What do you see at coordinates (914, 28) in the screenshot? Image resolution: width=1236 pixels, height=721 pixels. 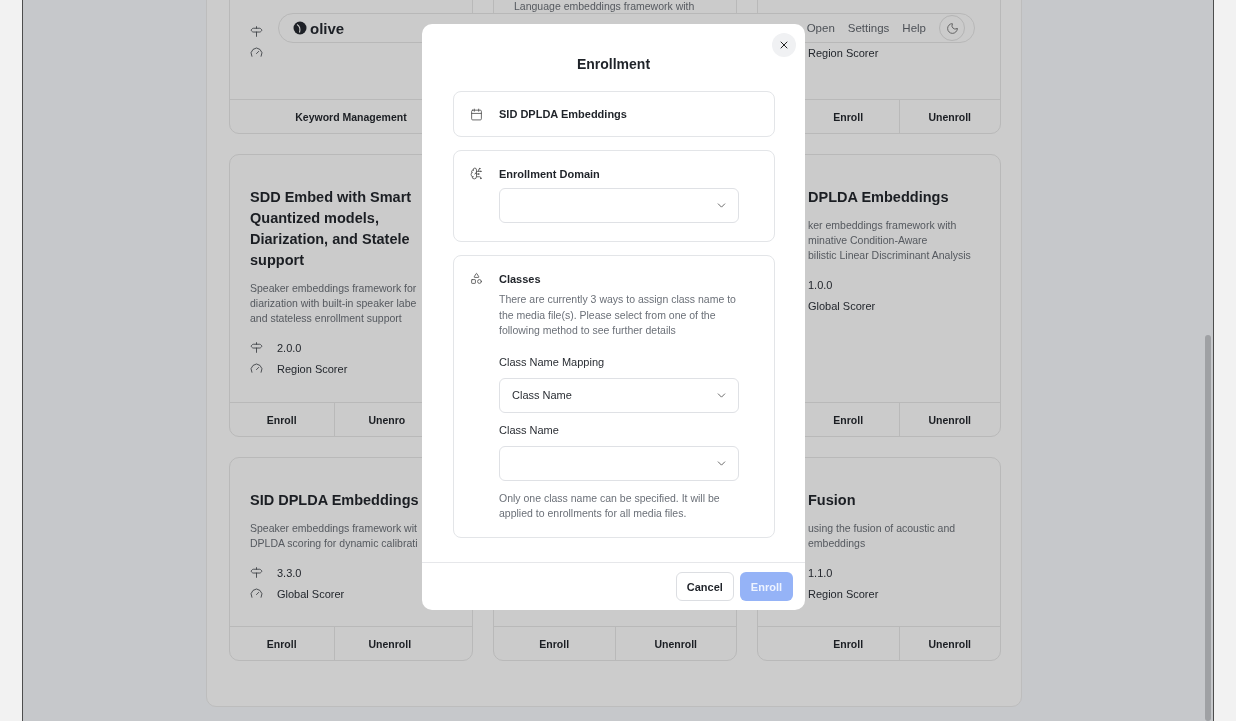 I see `nav-link: Help` at bounding box center [914, 28].